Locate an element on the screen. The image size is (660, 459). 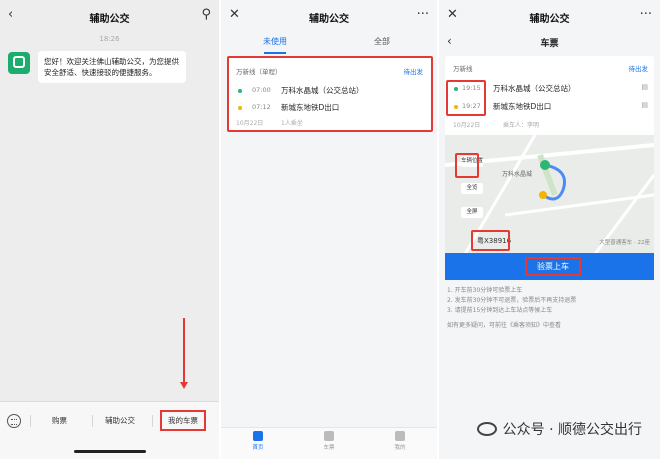
home-indicator is located at coordinates (109, 451).